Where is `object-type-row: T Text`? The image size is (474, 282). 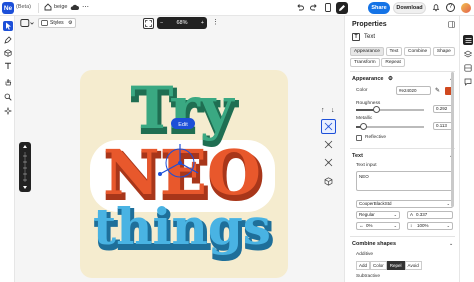 object-type-row: T Text is located at coordinates (363, 37).